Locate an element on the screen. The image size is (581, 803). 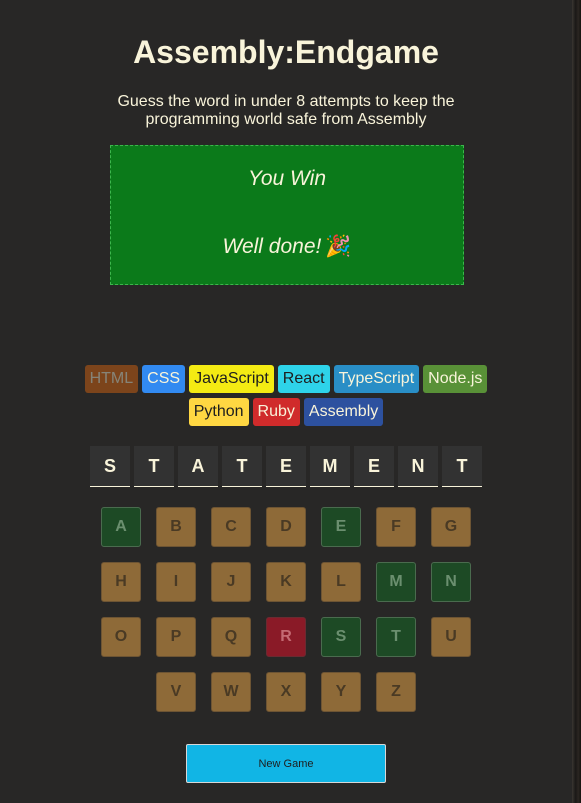
key-e: E is located at coordinates (341, 527).